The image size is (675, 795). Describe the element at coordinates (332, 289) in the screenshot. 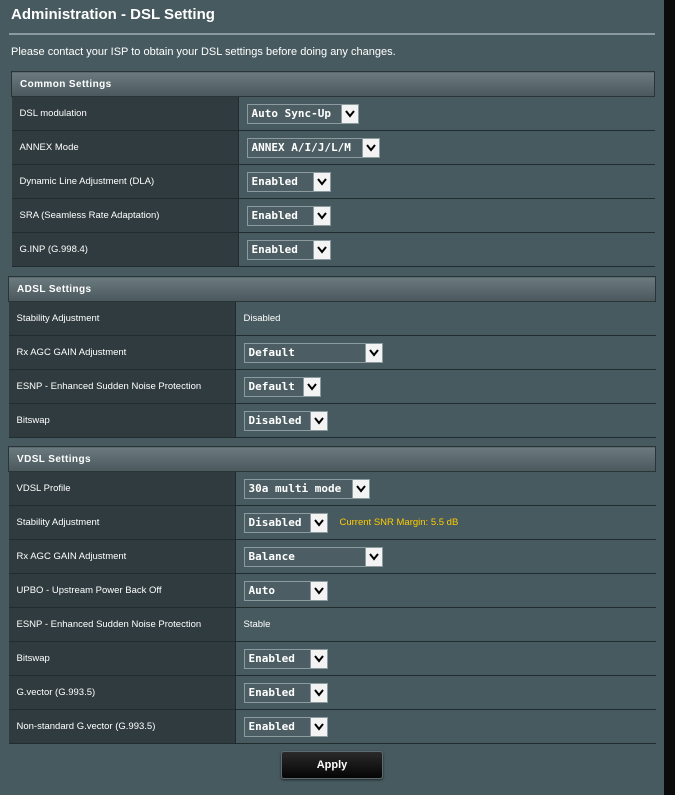

I see `section-header-adsl: ADSL Settings` at that location.